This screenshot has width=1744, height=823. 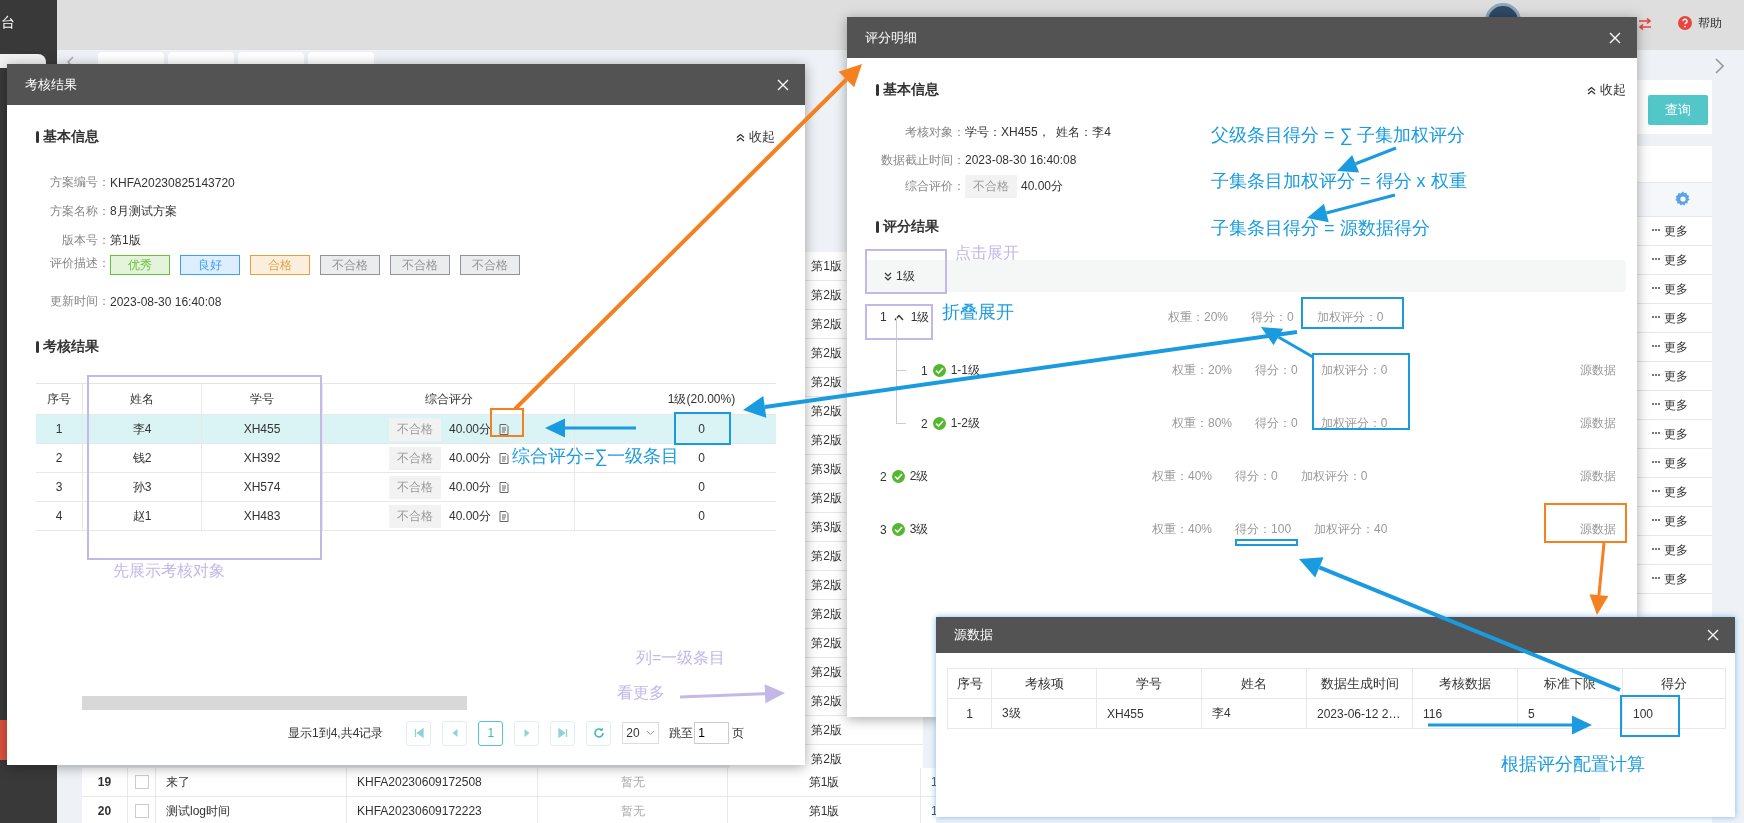 I want to click on field-label: 综合评价：, so click(x=934, y=186).